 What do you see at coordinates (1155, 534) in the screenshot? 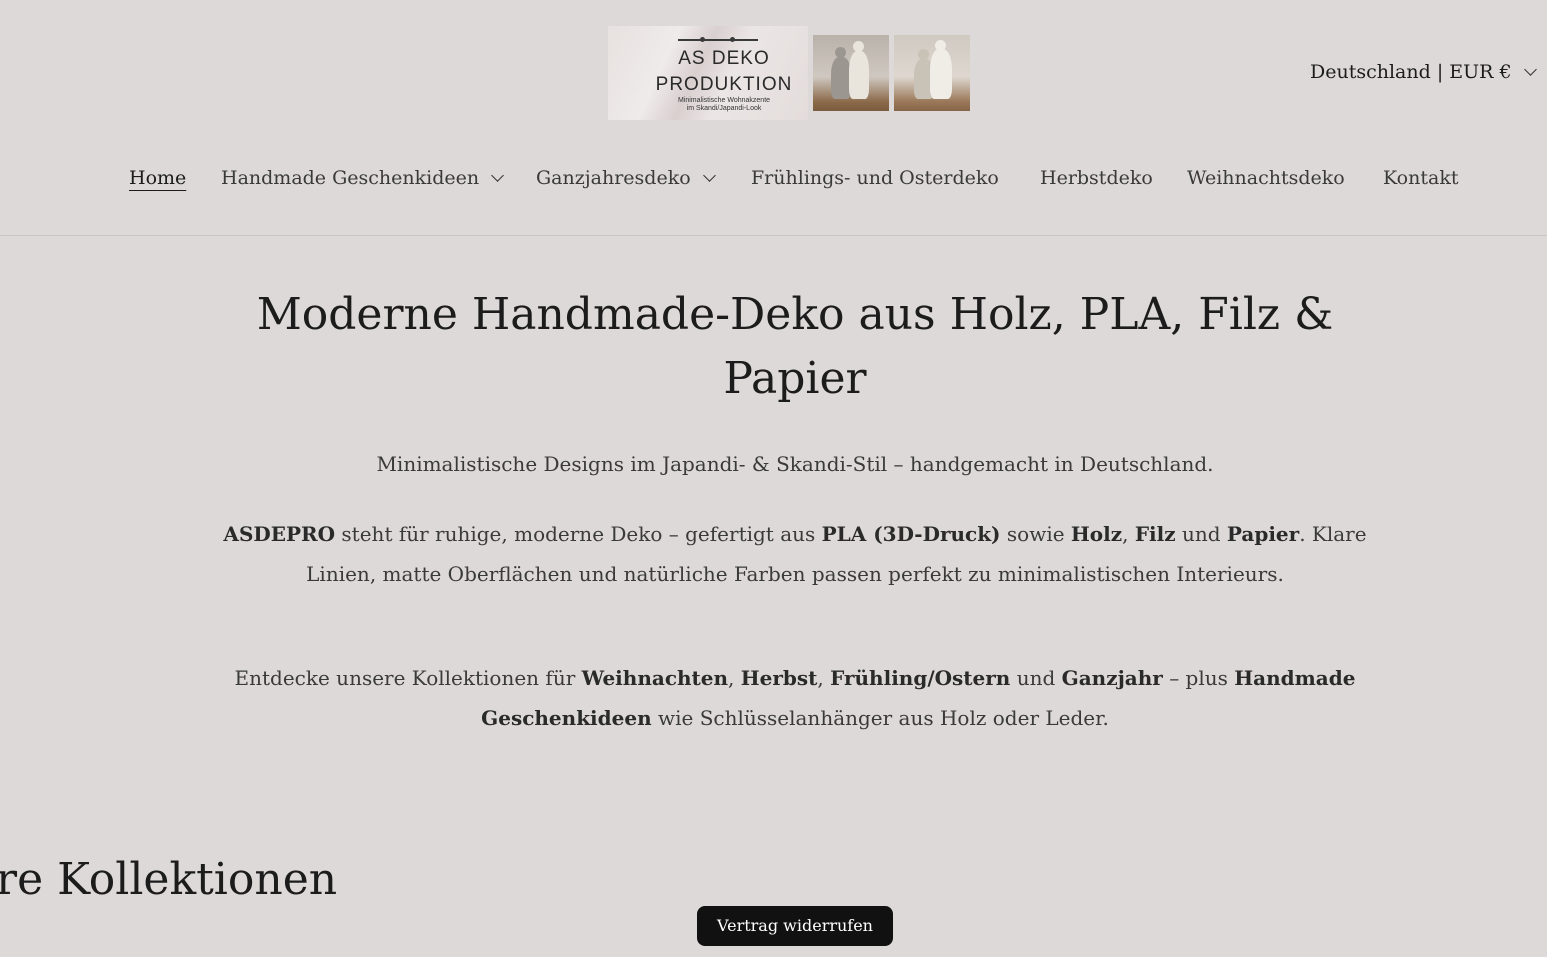
I see `material-filz: Filz` at bounding box center [1155, 534].